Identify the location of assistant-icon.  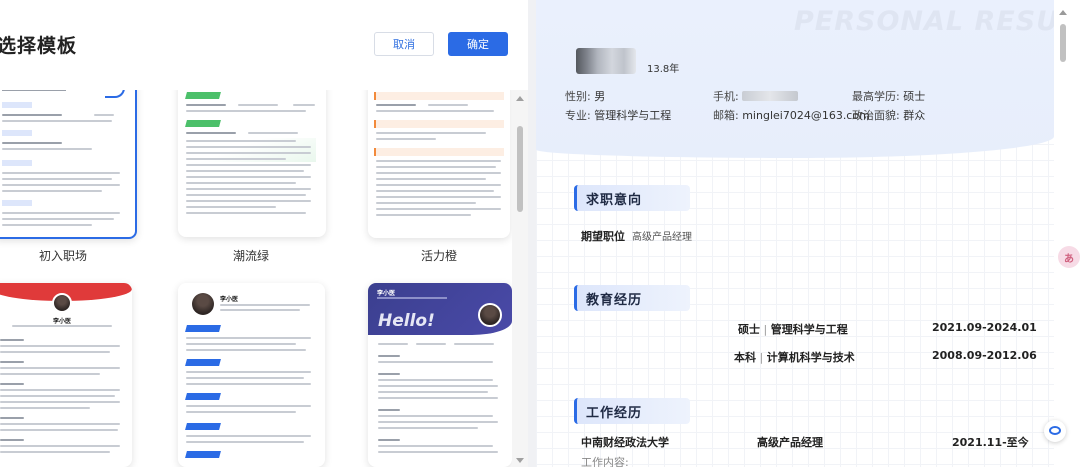
(1055, 431).